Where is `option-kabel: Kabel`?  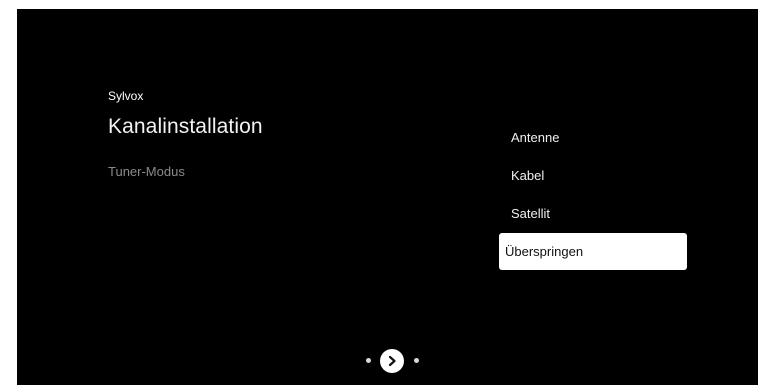 option-kabel: Kabel is located at coordinates (593, 175).